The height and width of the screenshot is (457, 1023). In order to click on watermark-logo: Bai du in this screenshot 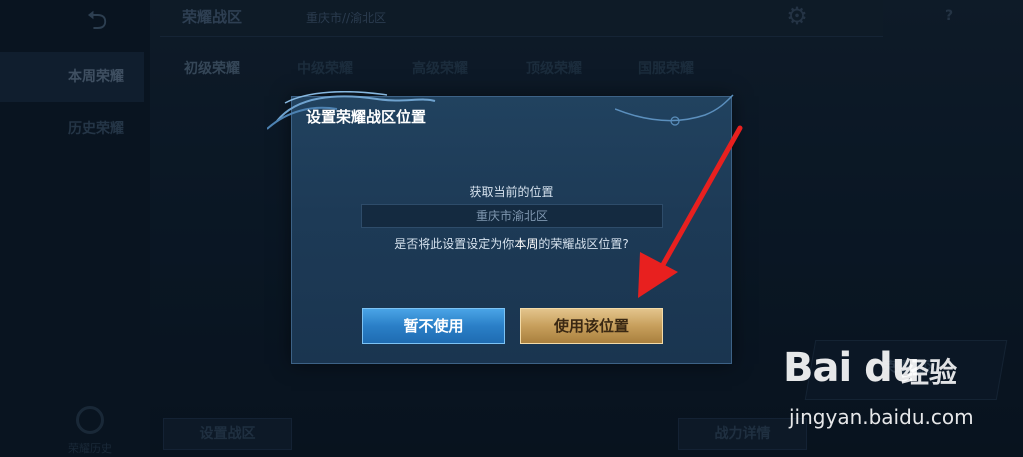, I will do `click(851, 368)`.